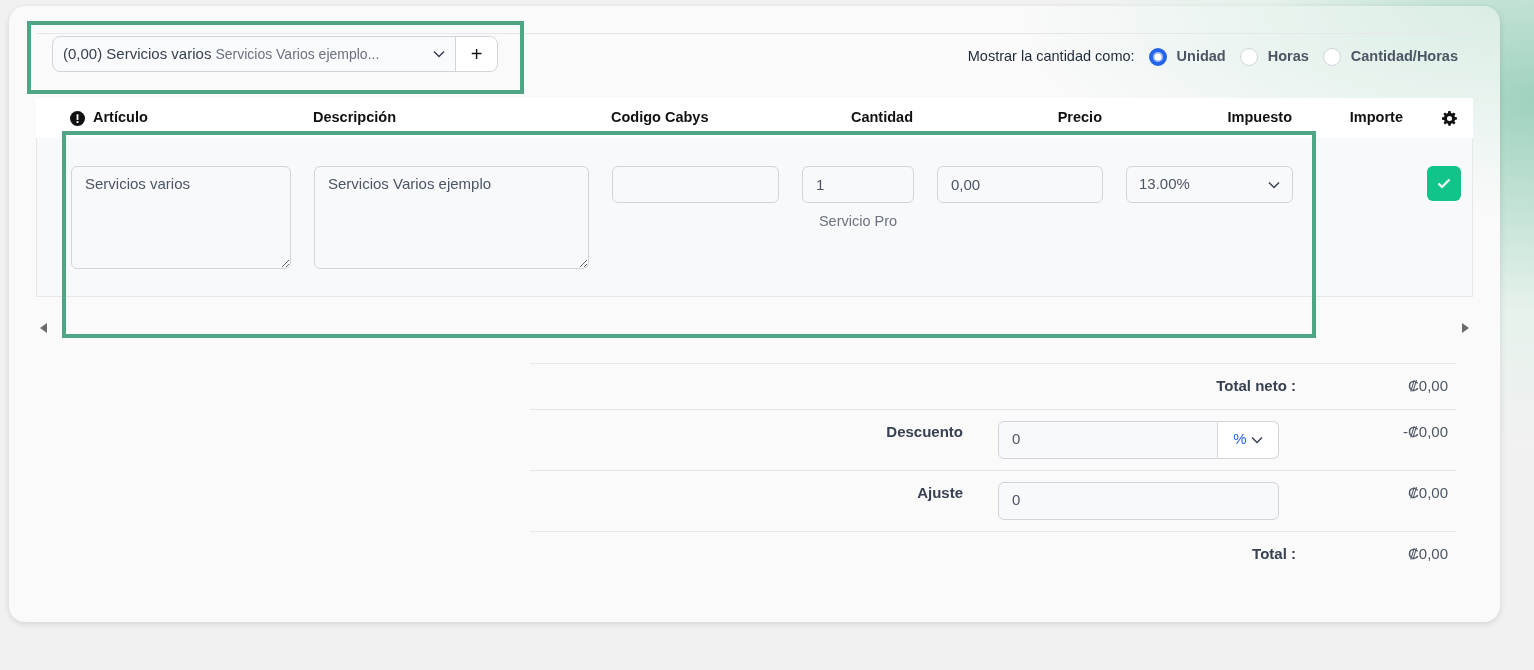 Image resolution: width=1534 pixels, height=670 pixels. What do you see at coordinates (1051, 56) in the screenshot?
I see `quantity-mode-label: Mostrar la cantidad como:` at bounding box center [1051, 56].